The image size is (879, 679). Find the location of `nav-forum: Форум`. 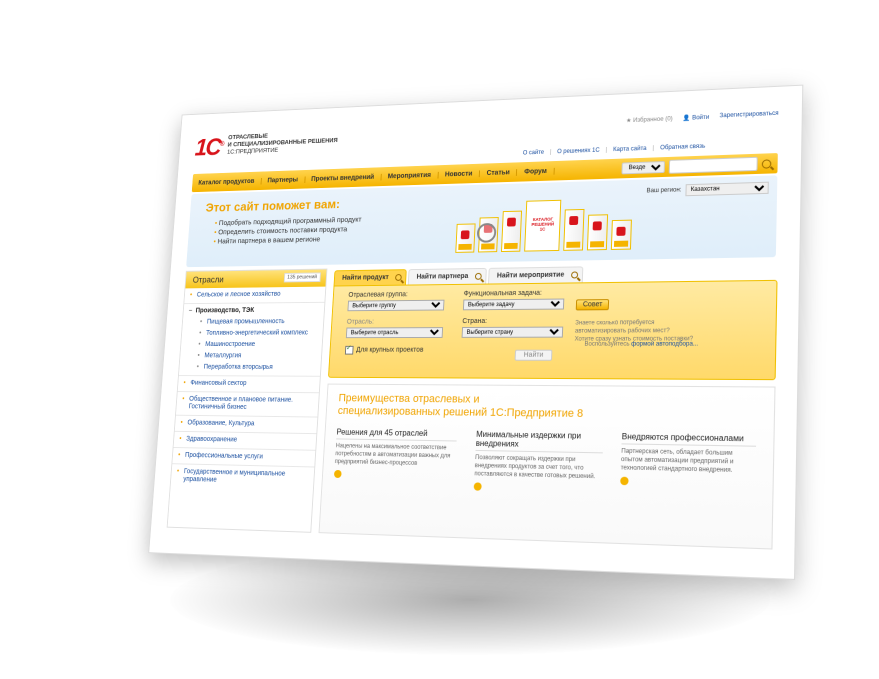

nav-forum: Форум is located at coordinates (535, 171).